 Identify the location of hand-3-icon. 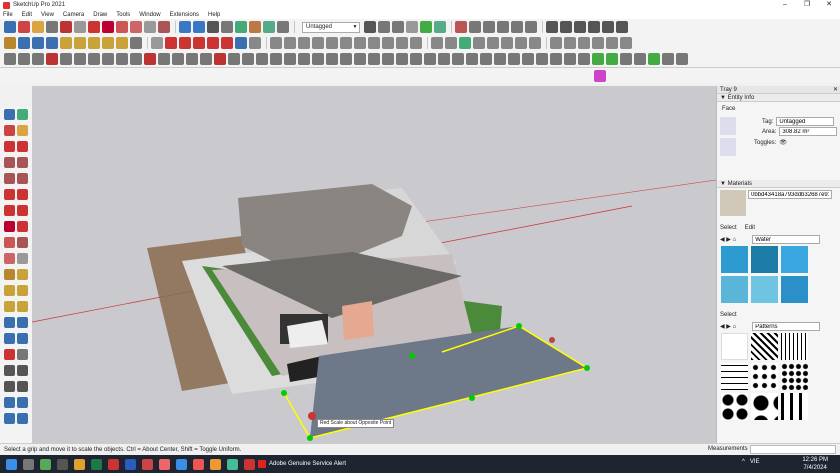
(598, 43).